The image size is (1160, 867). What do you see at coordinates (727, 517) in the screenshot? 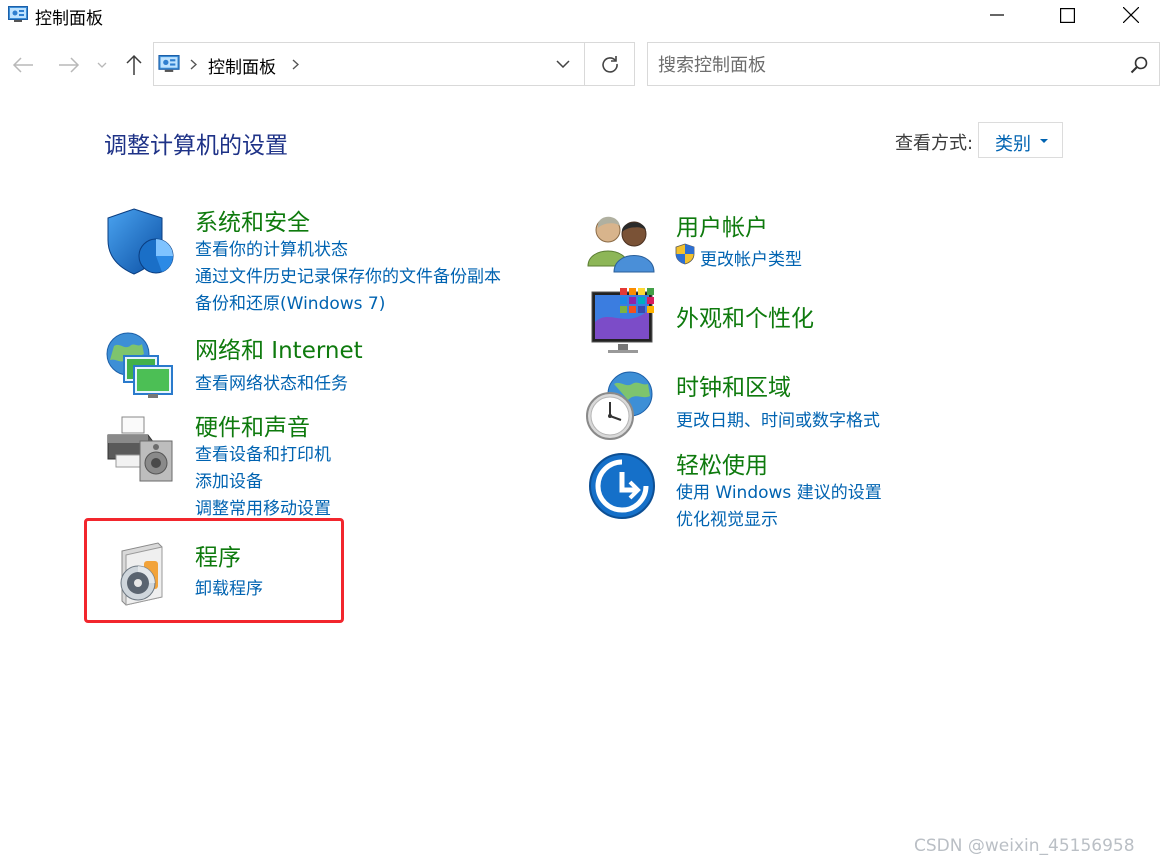
I see `link-optimize-visual-display: 优化视觉显示` at bounding box center [727, 517].